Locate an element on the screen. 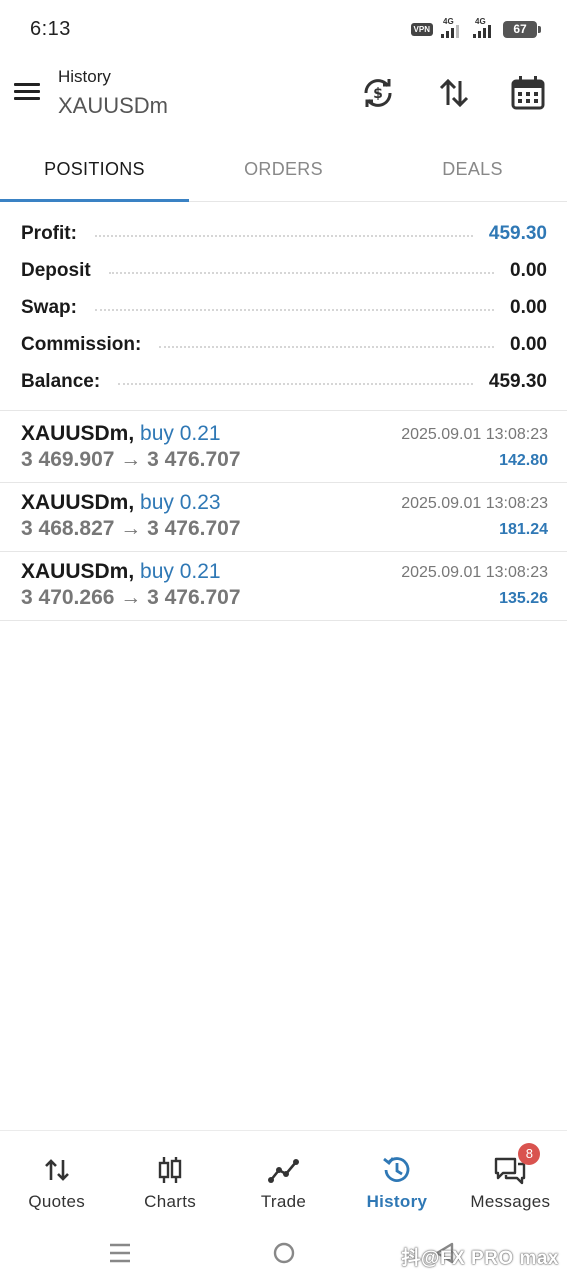  nav-charts: Charts is located at coordinates (169, 1178).